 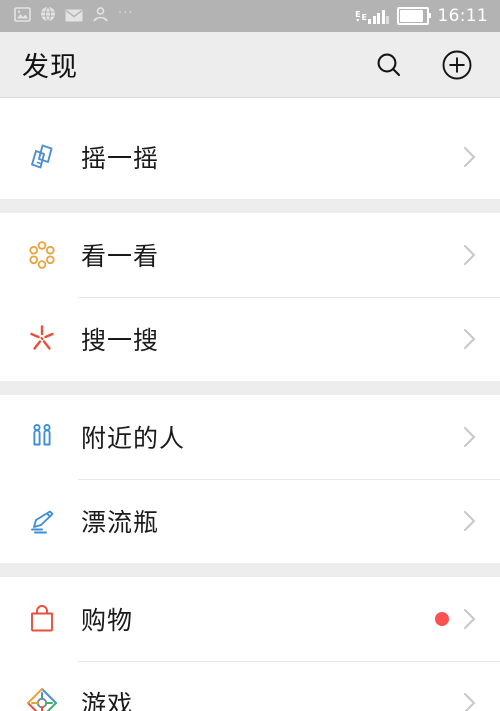 What do you see at coordinates (100, 16) in the screenshot?
I see `contacts-icon` at bounding box center [100, 16].